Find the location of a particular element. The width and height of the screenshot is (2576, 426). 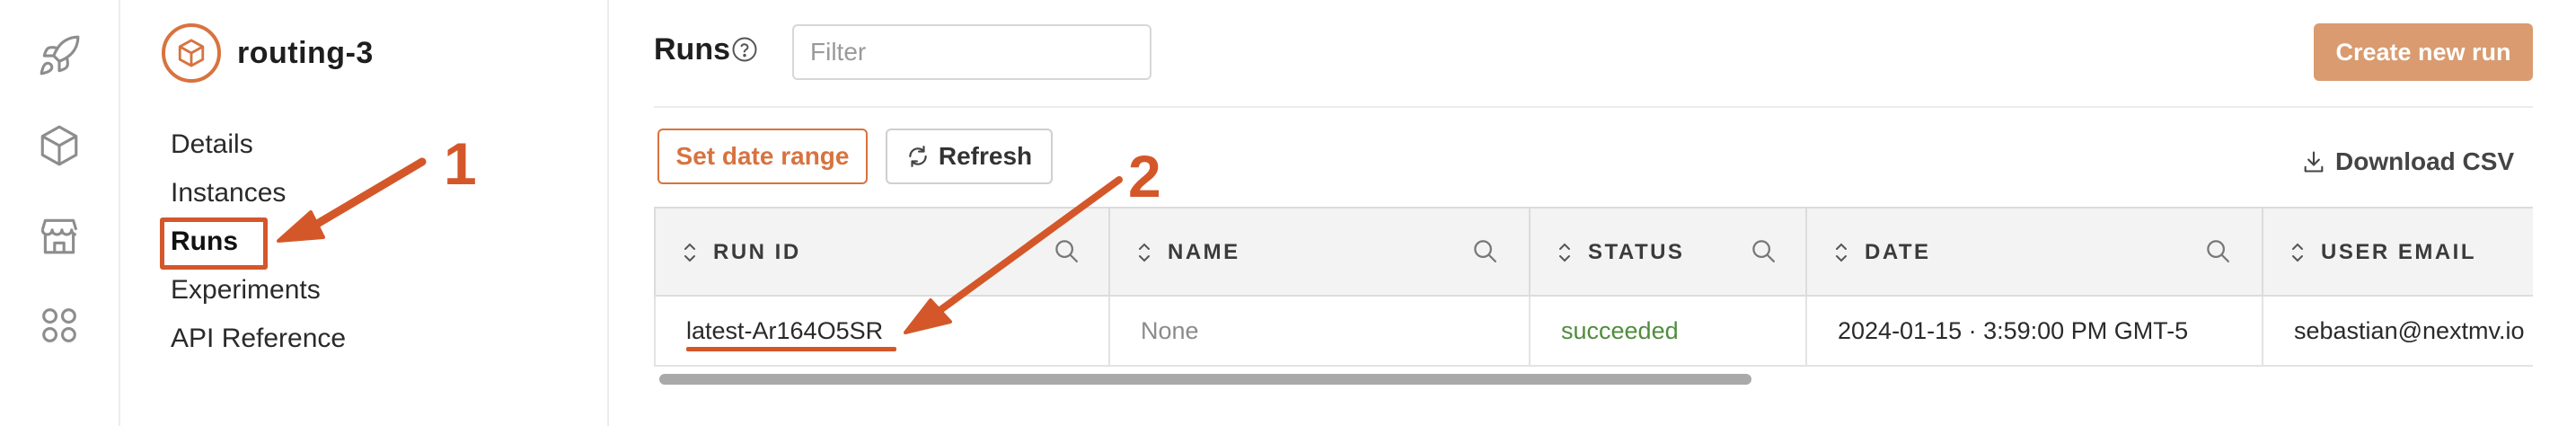

column-header-status: STATUS is located at coordinates (1669, 253).